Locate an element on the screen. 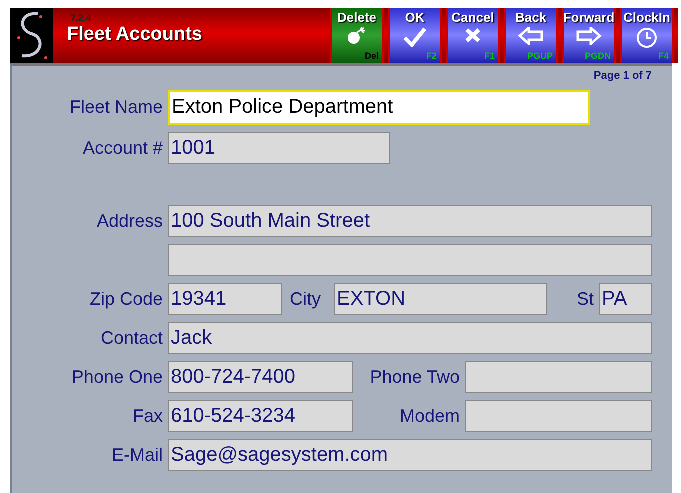 The image size is (681, 493). clock-icon is located at coordinates (647, 38).